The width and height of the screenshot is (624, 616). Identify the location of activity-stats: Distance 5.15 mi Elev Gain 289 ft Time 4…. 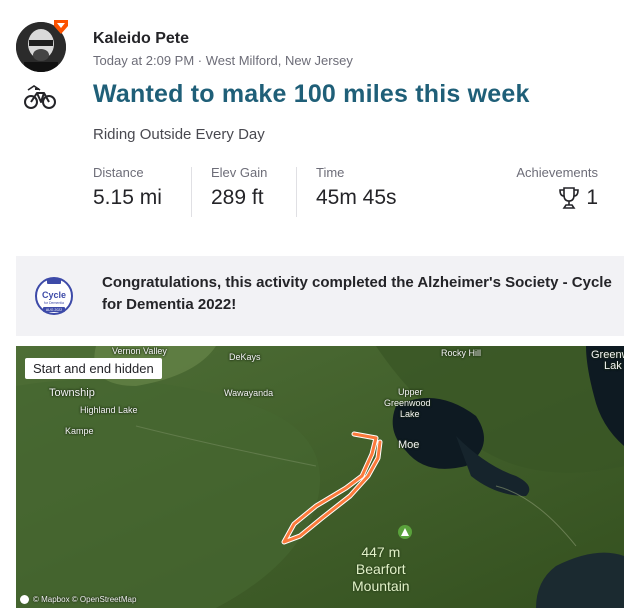
(345, 193).